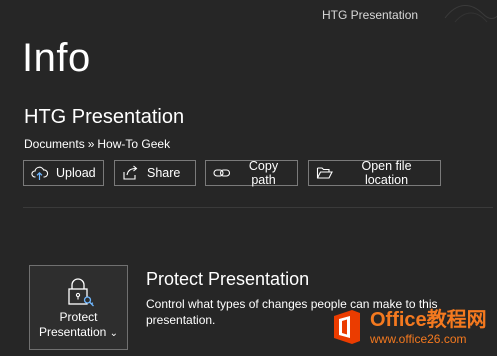 This screenshot has height=356, width=497. I want to click on watermark: Office教程网 www.office26.com, so click(413, 327).